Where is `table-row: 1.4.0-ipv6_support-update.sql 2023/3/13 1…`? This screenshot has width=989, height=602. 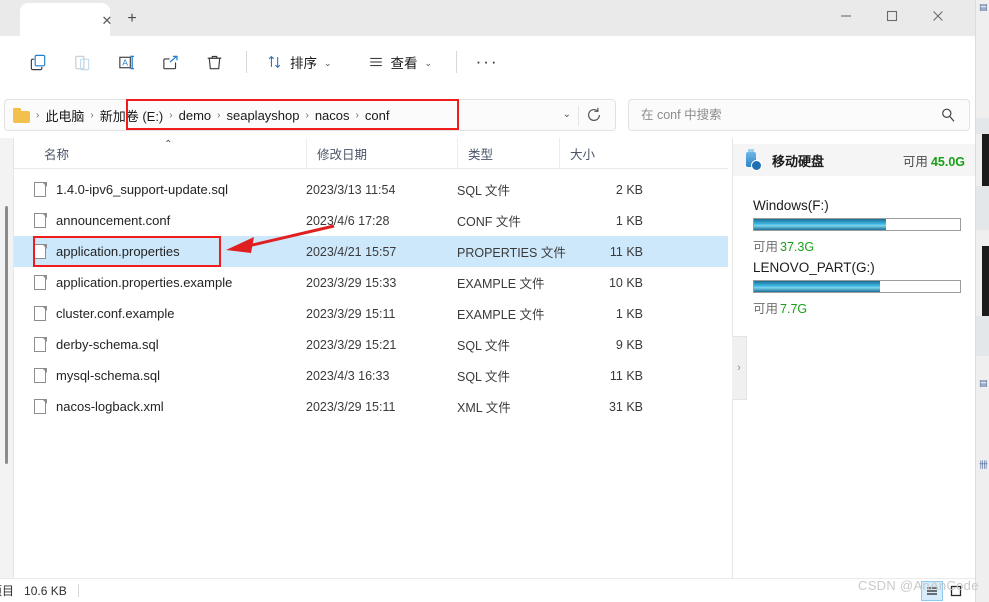
table-row: 1.4.0-ipv6_support-update.sql 2023/3/13 1… is located at coordinates (371, 189).